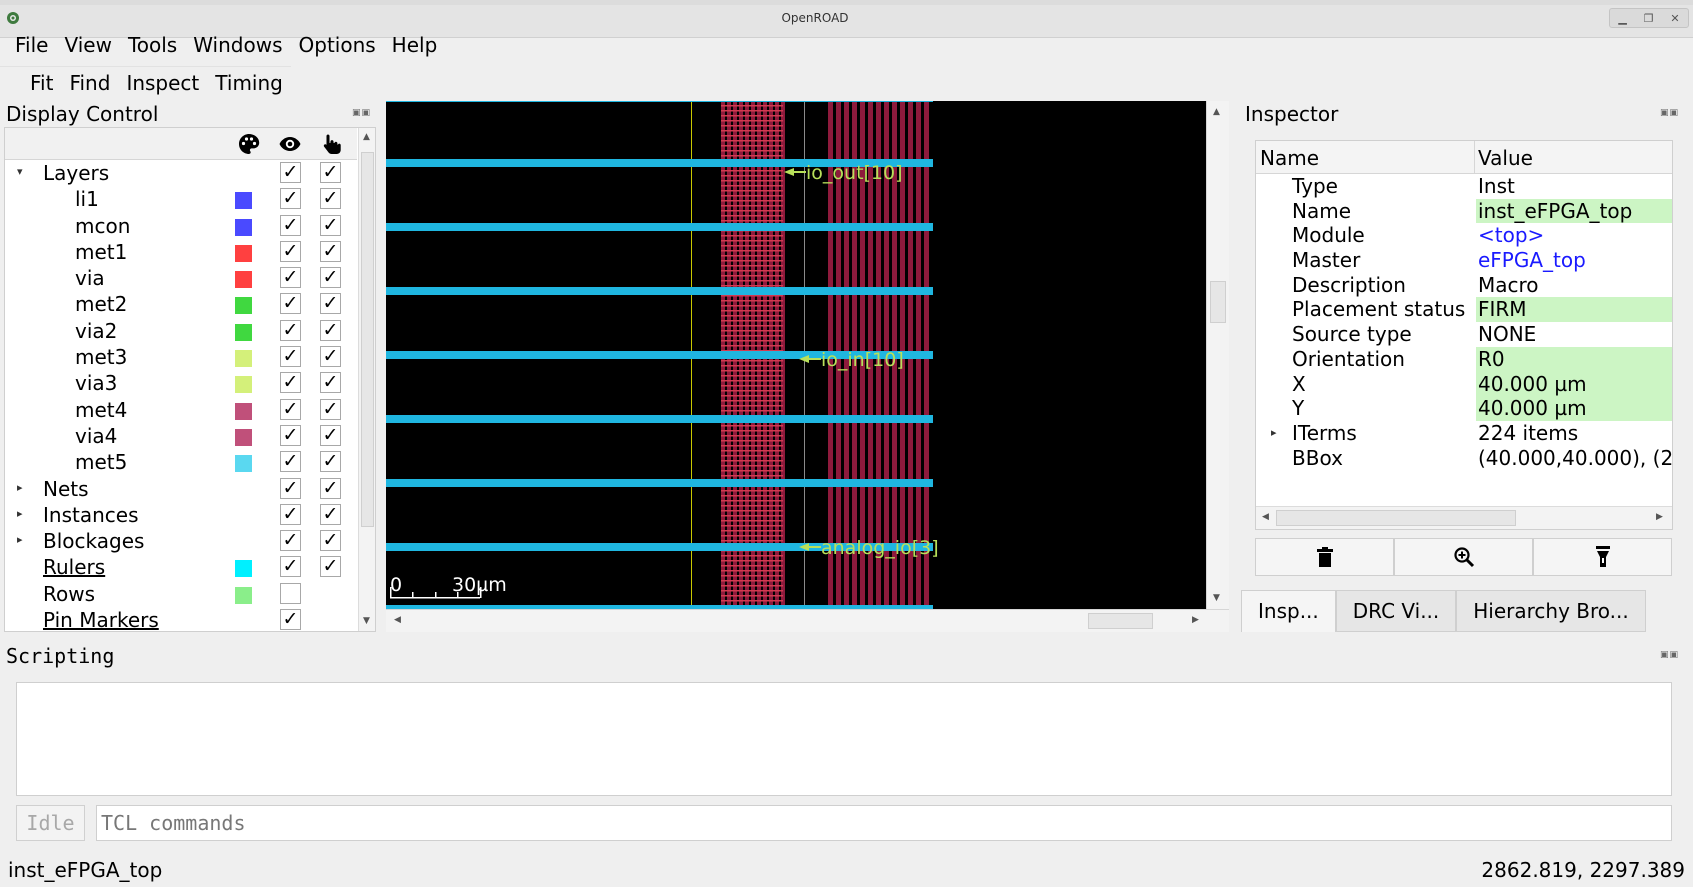  What do you see at coordinates (1464, 285) in the screenshot?
I see `inspector-row: Description Macro` at bounding box center [1464, 285].